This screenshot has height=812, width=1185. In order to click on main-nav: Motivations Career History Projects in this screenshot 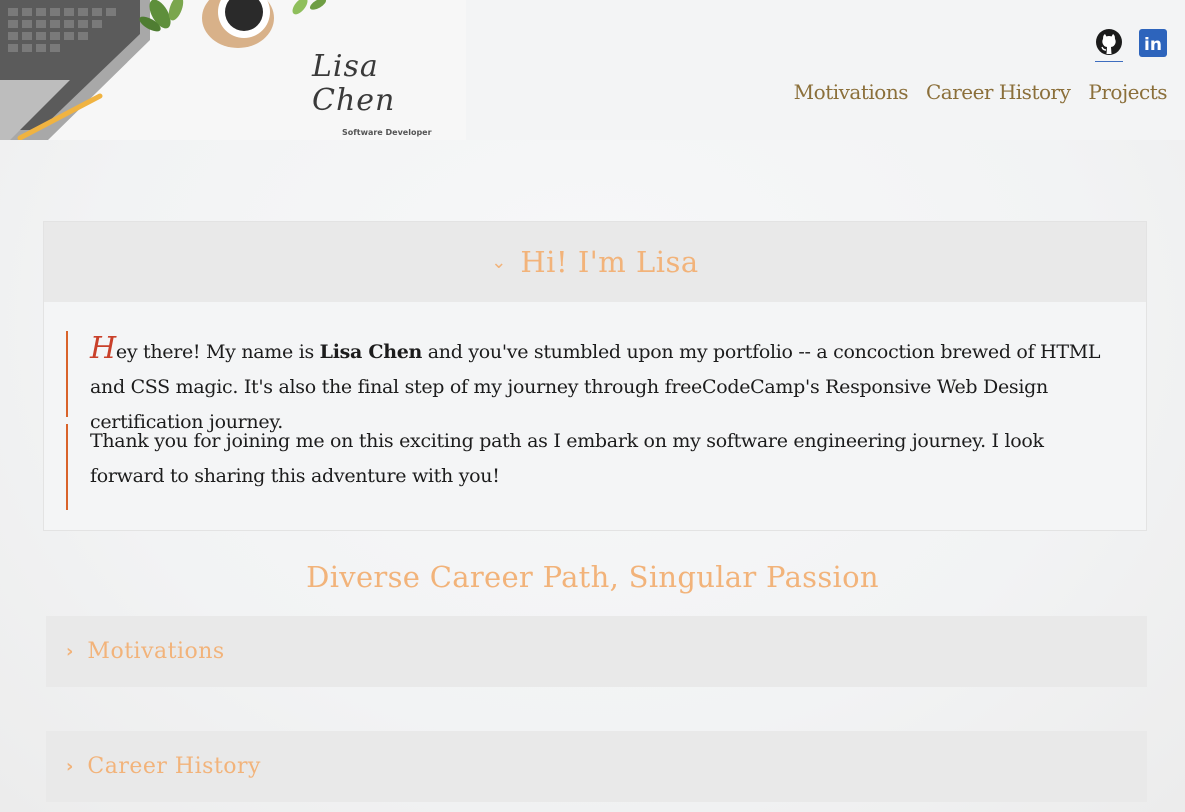, I will do `click(981, 92)`.